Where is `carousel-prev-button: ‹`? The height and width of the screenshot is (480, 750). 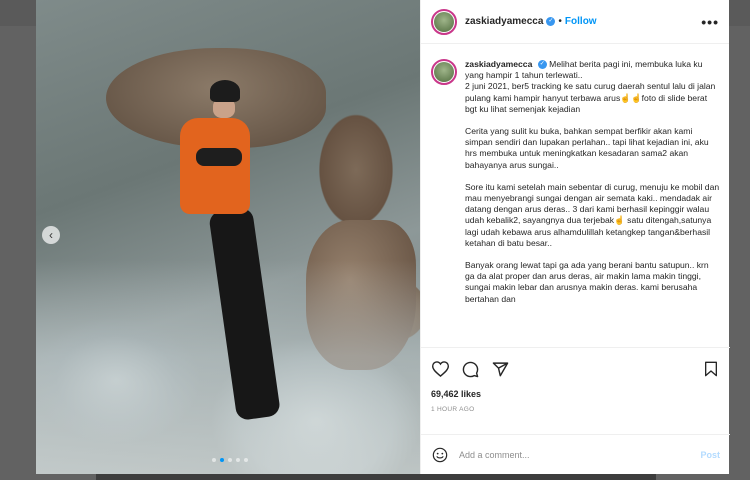 carousel-prev-button: ‹ is located at coordinates (51, 235).